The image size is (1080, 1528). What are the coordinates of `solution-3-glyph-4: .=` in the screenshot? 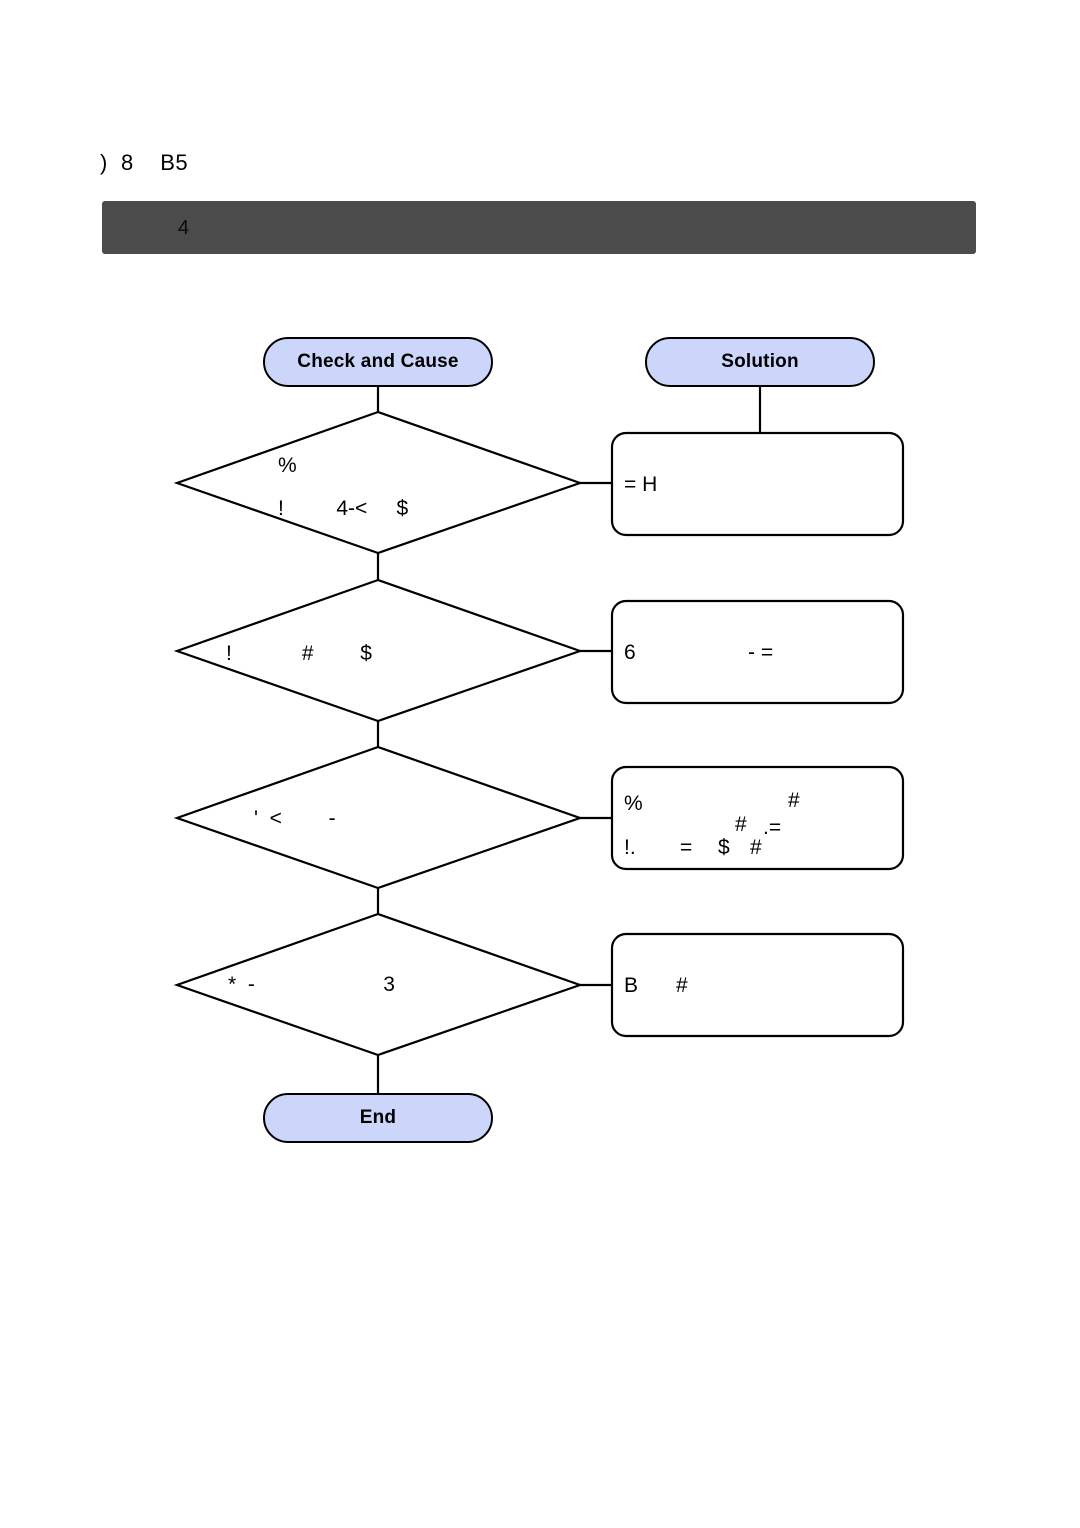 It's located at (772, 827).